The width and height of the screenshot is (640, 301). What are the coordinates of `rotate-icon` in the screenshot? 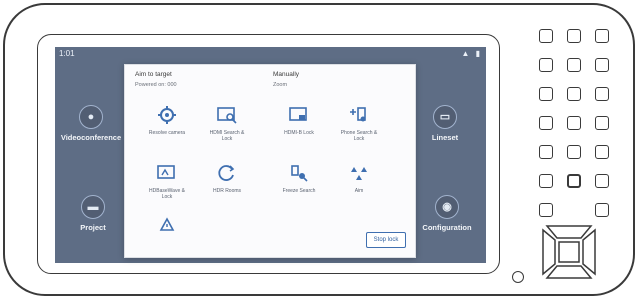 It's located at (227, 173).